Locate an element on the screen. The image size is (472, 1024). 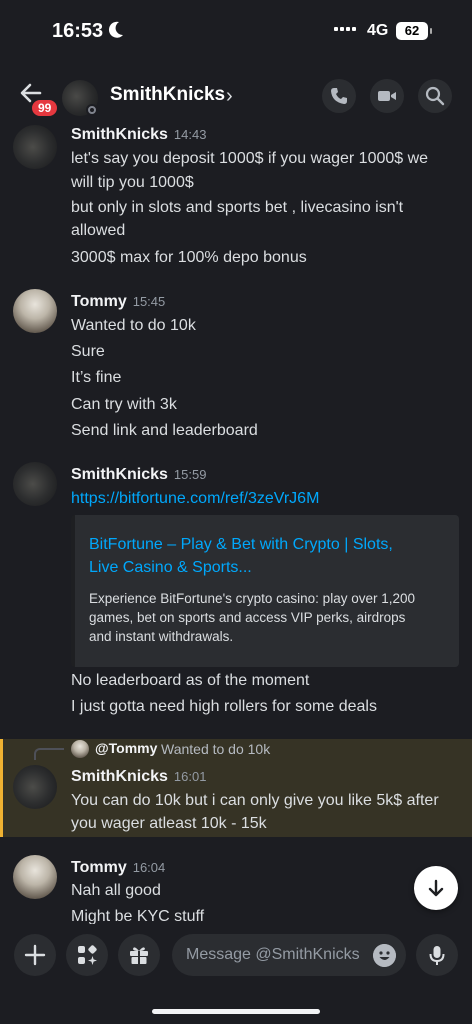
message-author: SmithKnicks 15:59 is located at coordinates (138, 475).